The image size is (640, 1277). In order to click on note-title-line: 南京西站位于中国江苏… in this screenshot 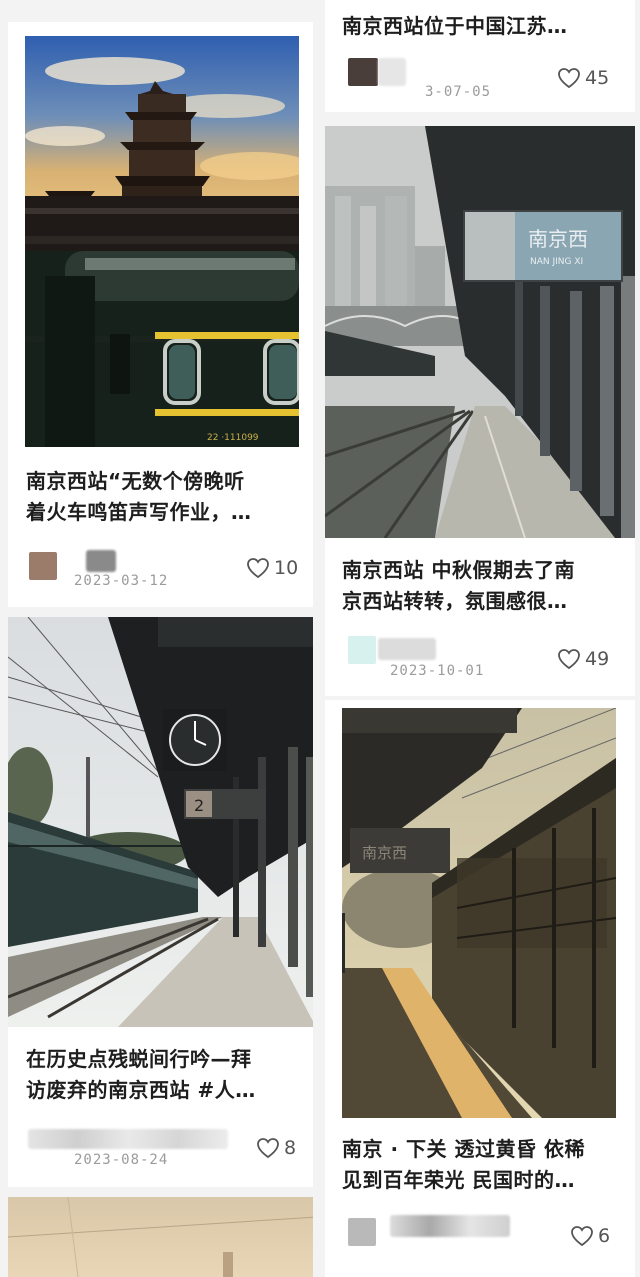, I will do `click(455, 26)`.